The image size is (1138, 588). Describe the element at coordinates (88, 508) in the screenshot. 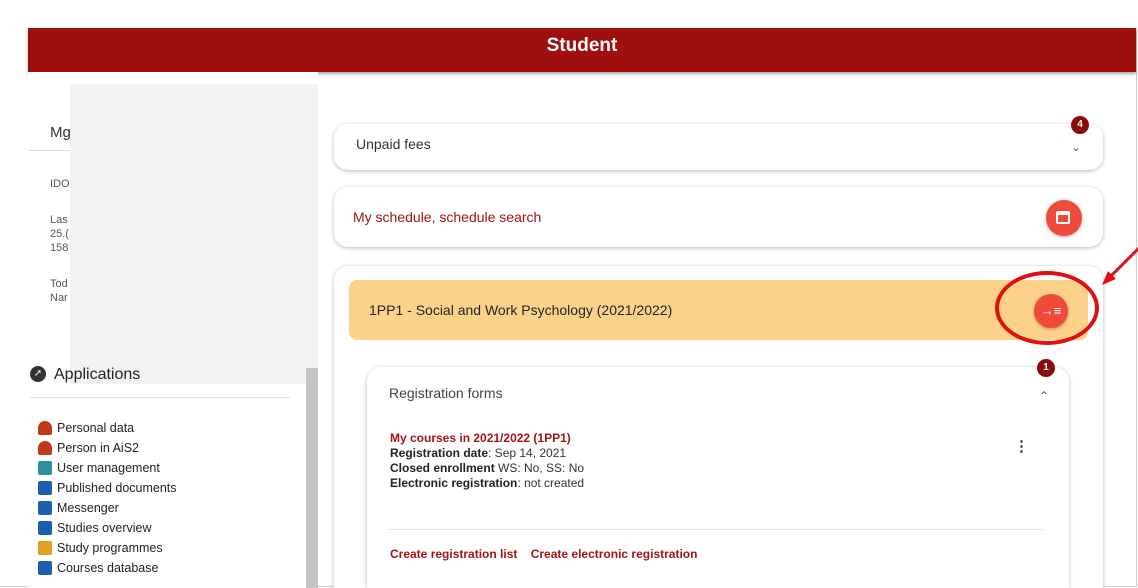

I see `app-label: Messenger` at that location.